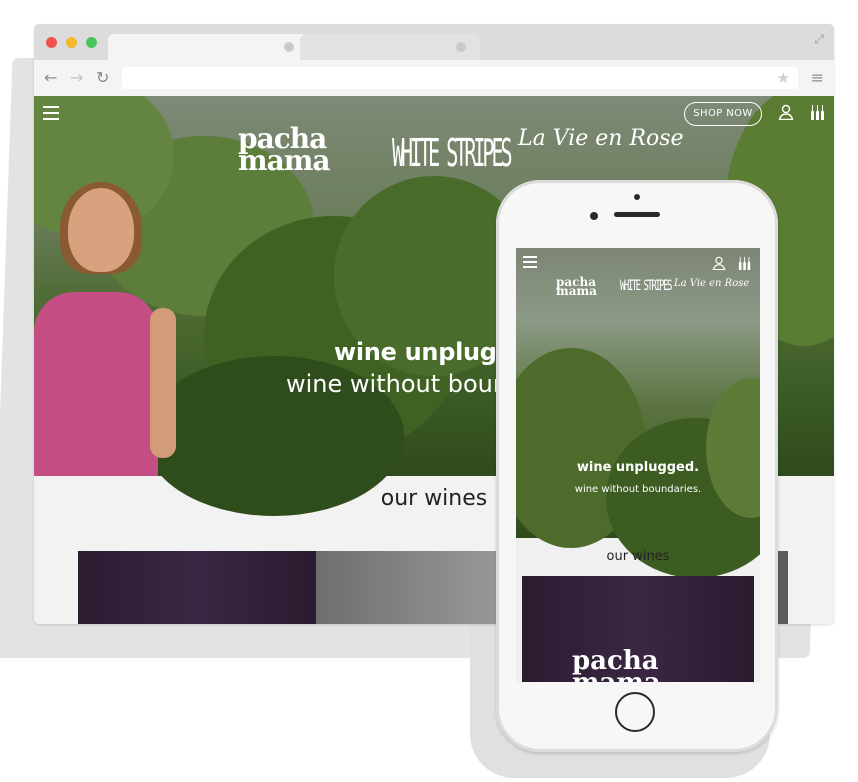 This screenshot has height=782, width=858. What do you see at coordinates (818, 112) in the screenshot?
I see `wine-bottles-icon` at bounding box center [818, 112].